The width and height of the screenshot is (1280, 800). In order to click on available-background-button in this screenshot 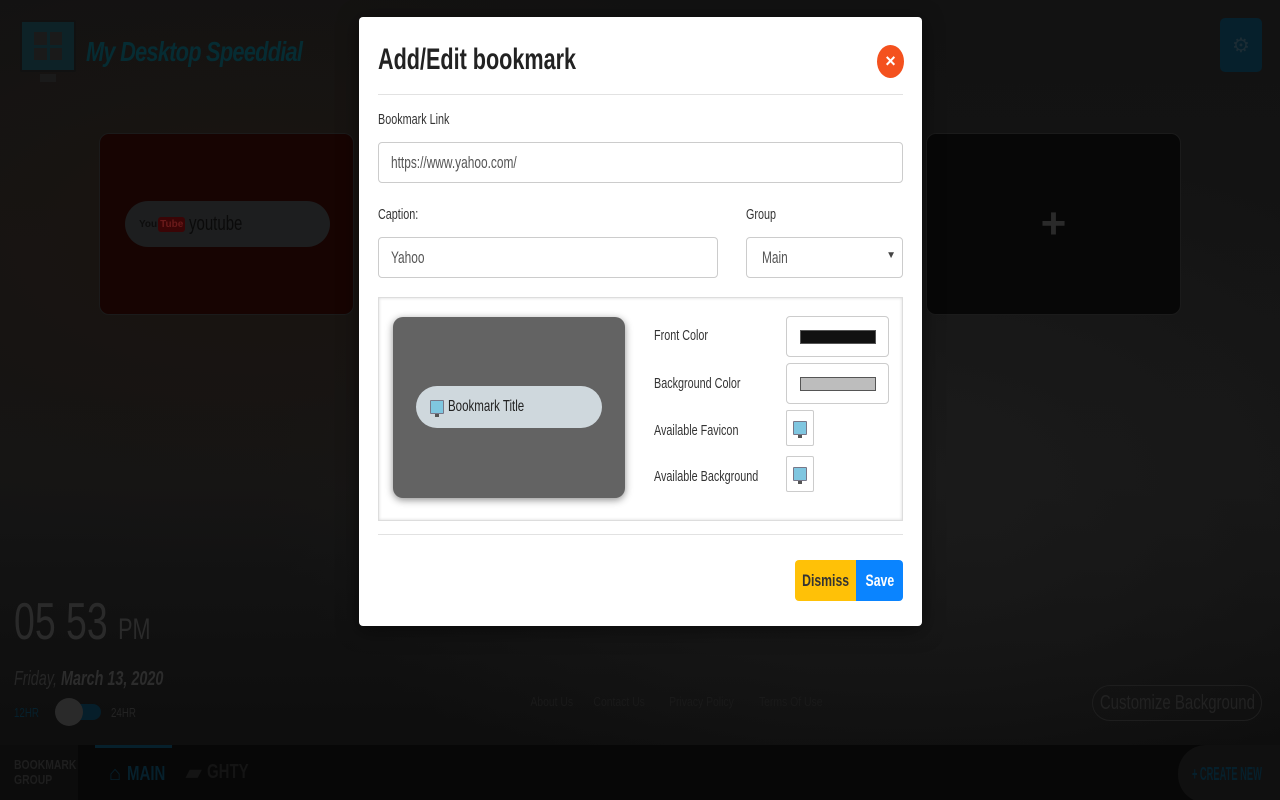, I will do `click(800, 474)`.